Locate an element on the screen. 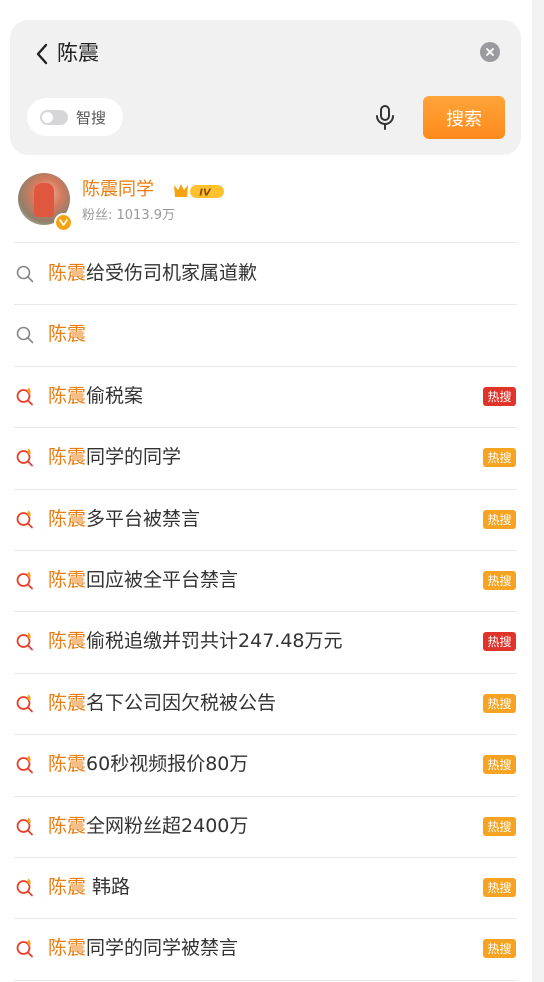 The width and height of the screenshot is (544, 982). suggestion-item: 陈震回应被全平台禁言 热搜 is located at coordinates (266, 580).